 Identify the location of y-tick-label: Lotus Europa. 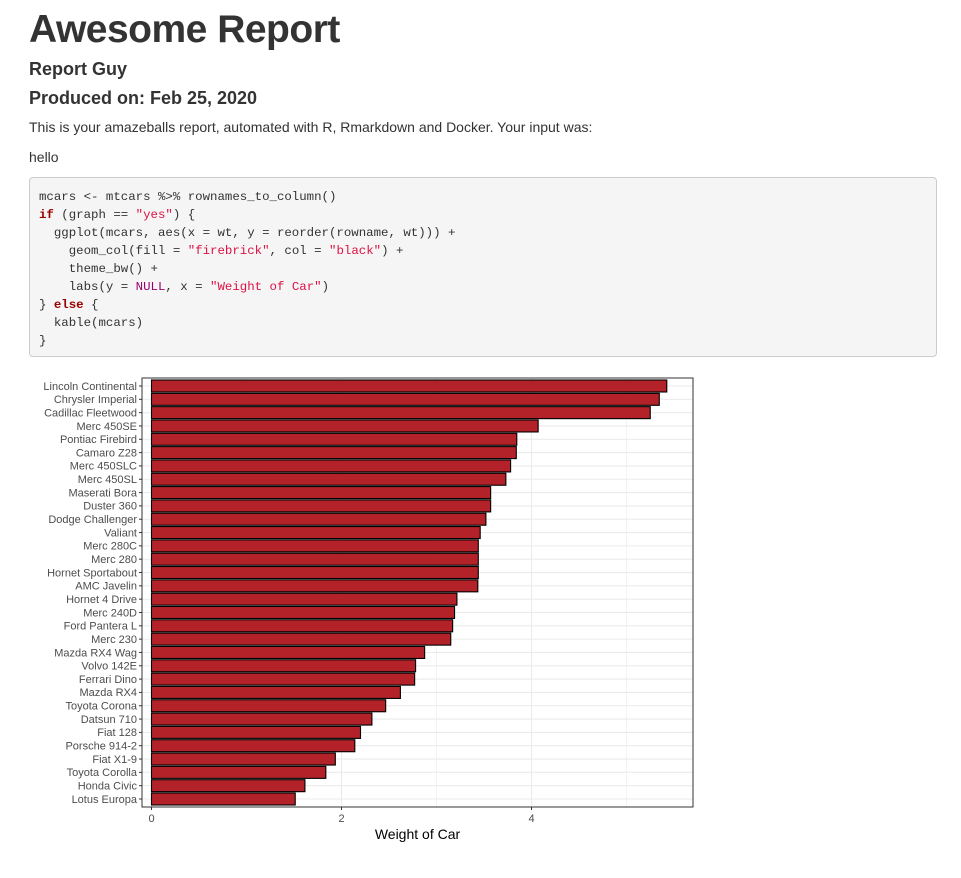
(105, 800).